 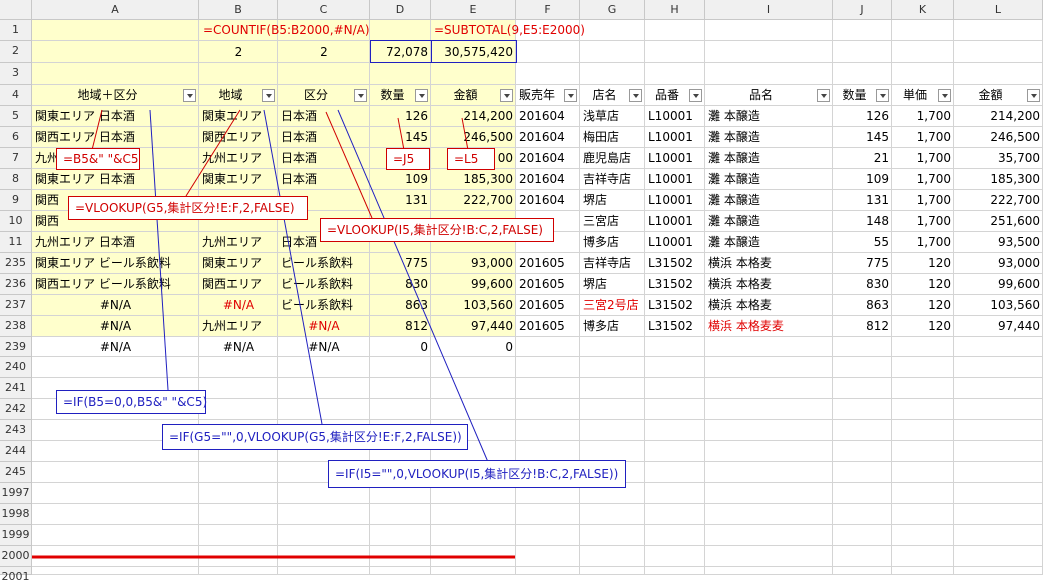 I want to click on row-header-238: 238, so click(x=16, y=326).